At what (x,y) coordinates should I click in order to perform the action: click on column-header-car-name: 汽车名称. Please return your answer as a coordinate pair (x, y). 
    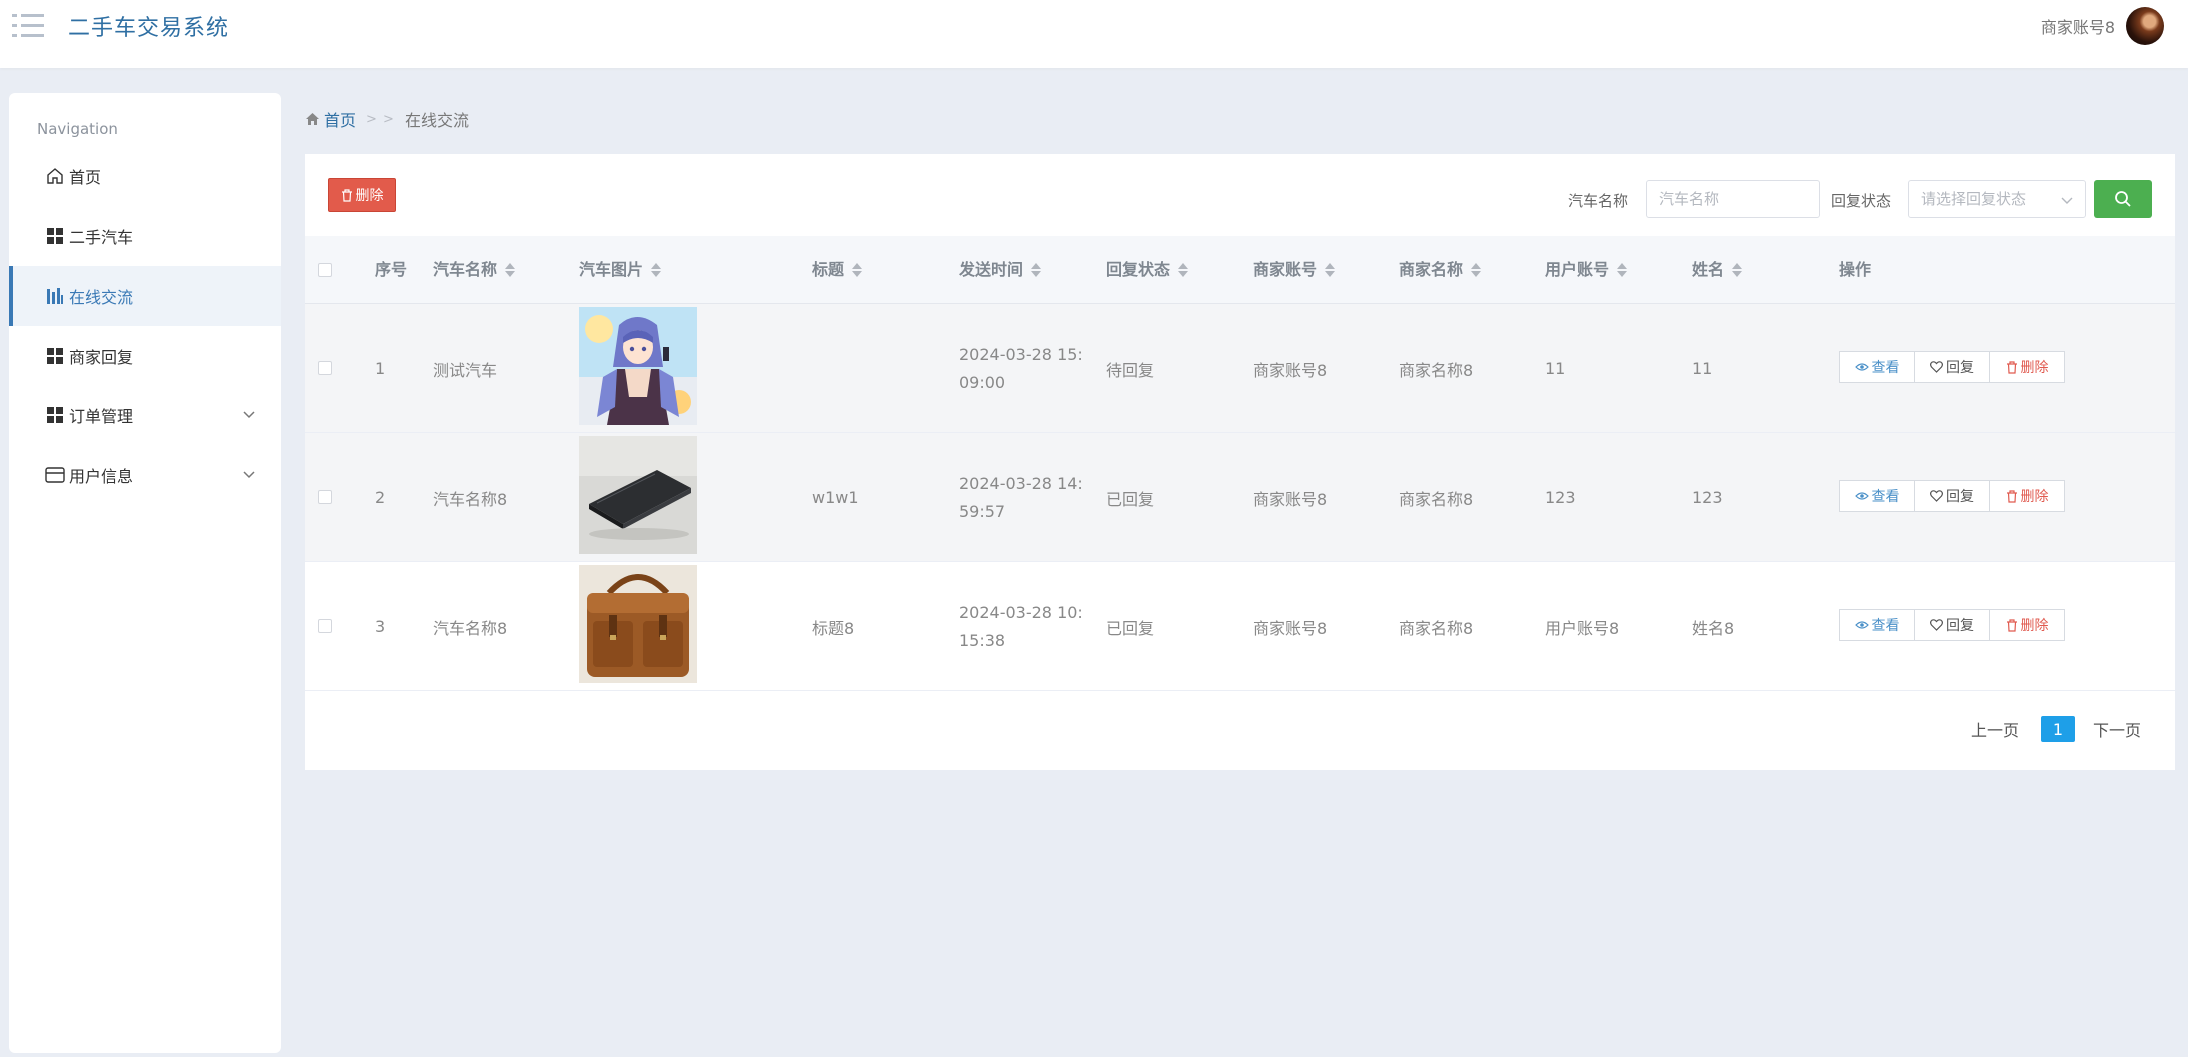
    Looking at the image, I should click on (474, 270).